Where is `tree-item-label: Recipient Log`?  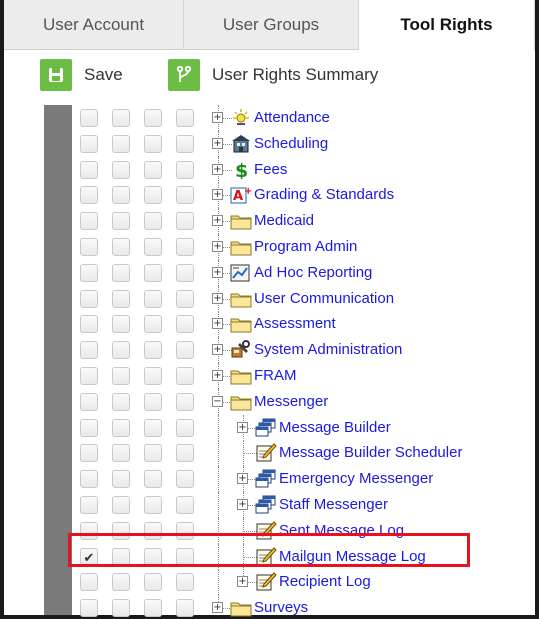
tree-item-label: Recipient Log is located at coordinates (325, 581).